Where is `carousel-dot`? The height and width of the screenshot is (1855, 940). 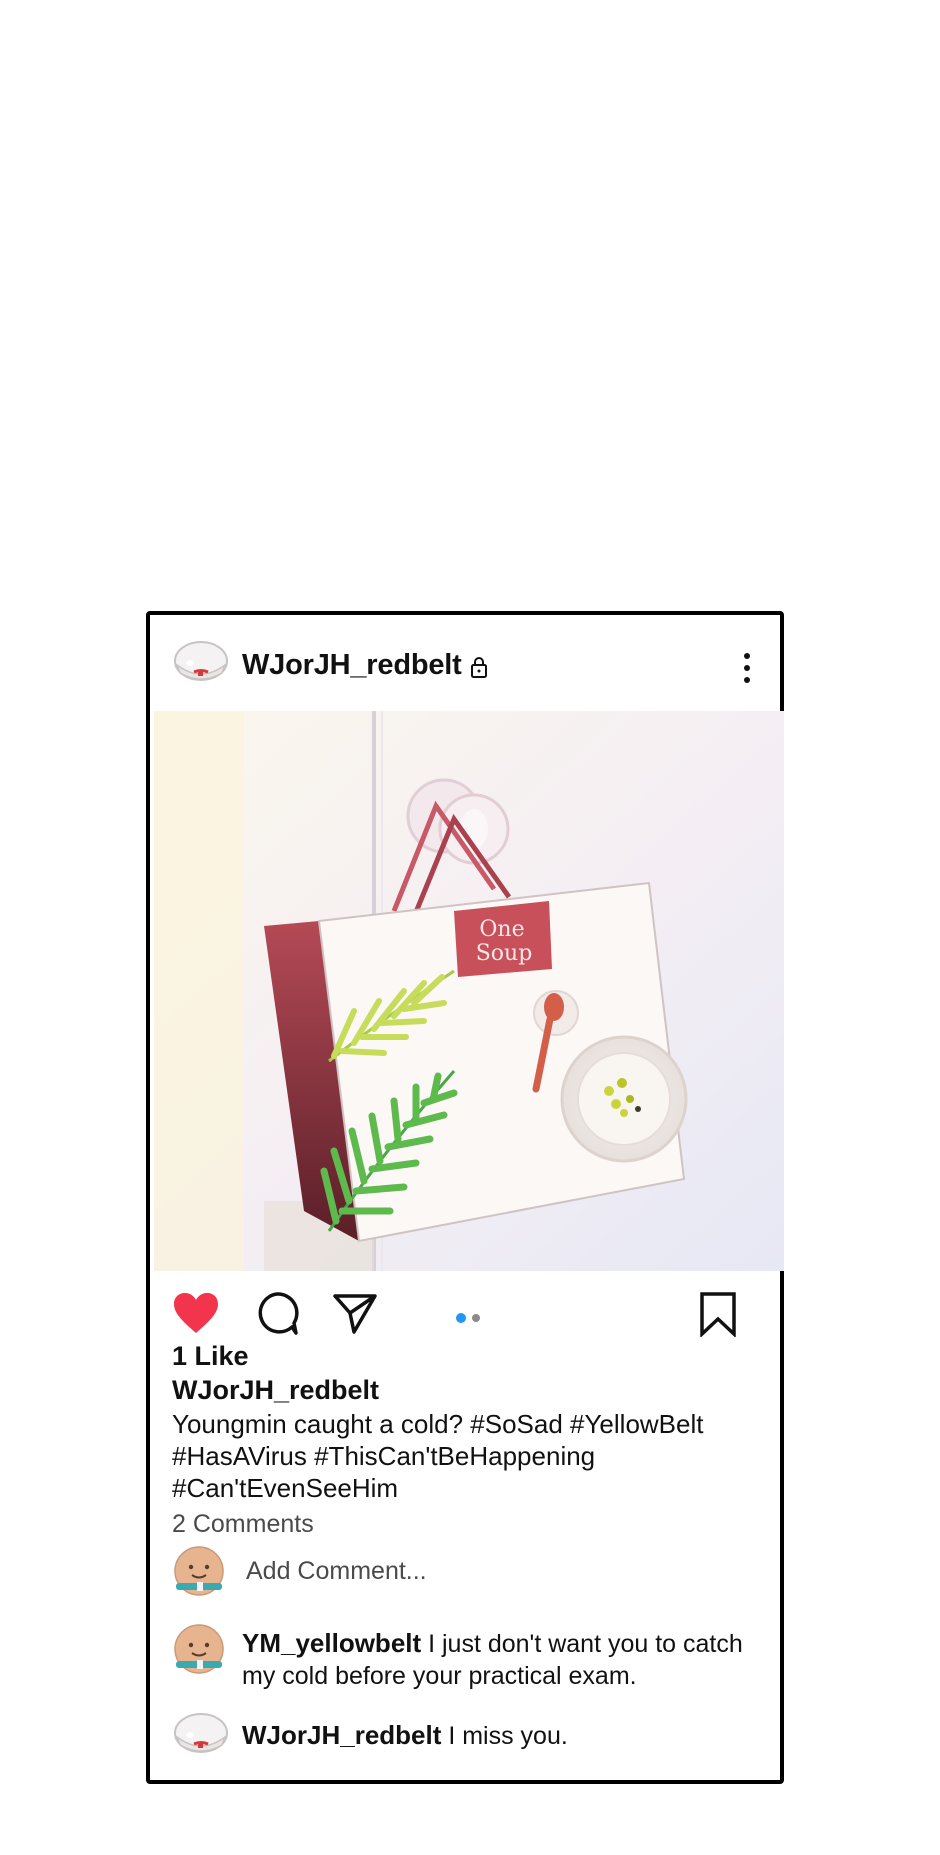 carousel-dot is located at coordinates (476, 1317).